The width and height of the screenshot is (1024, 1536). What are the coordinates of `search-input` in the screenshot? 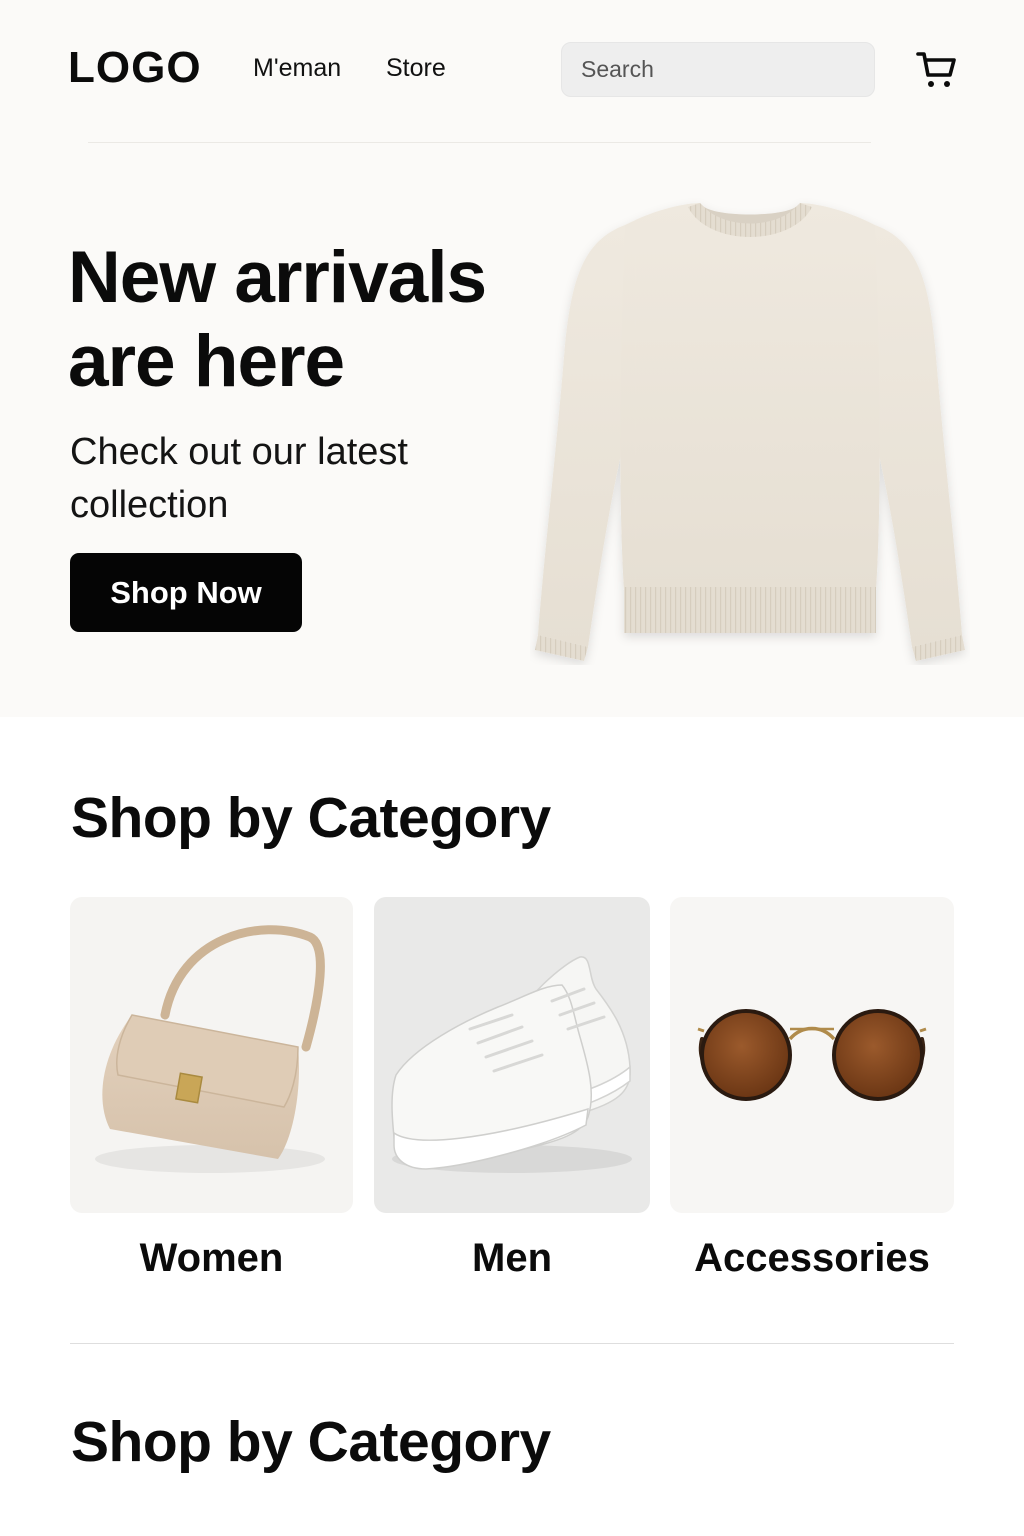 It's located at (727, 69).